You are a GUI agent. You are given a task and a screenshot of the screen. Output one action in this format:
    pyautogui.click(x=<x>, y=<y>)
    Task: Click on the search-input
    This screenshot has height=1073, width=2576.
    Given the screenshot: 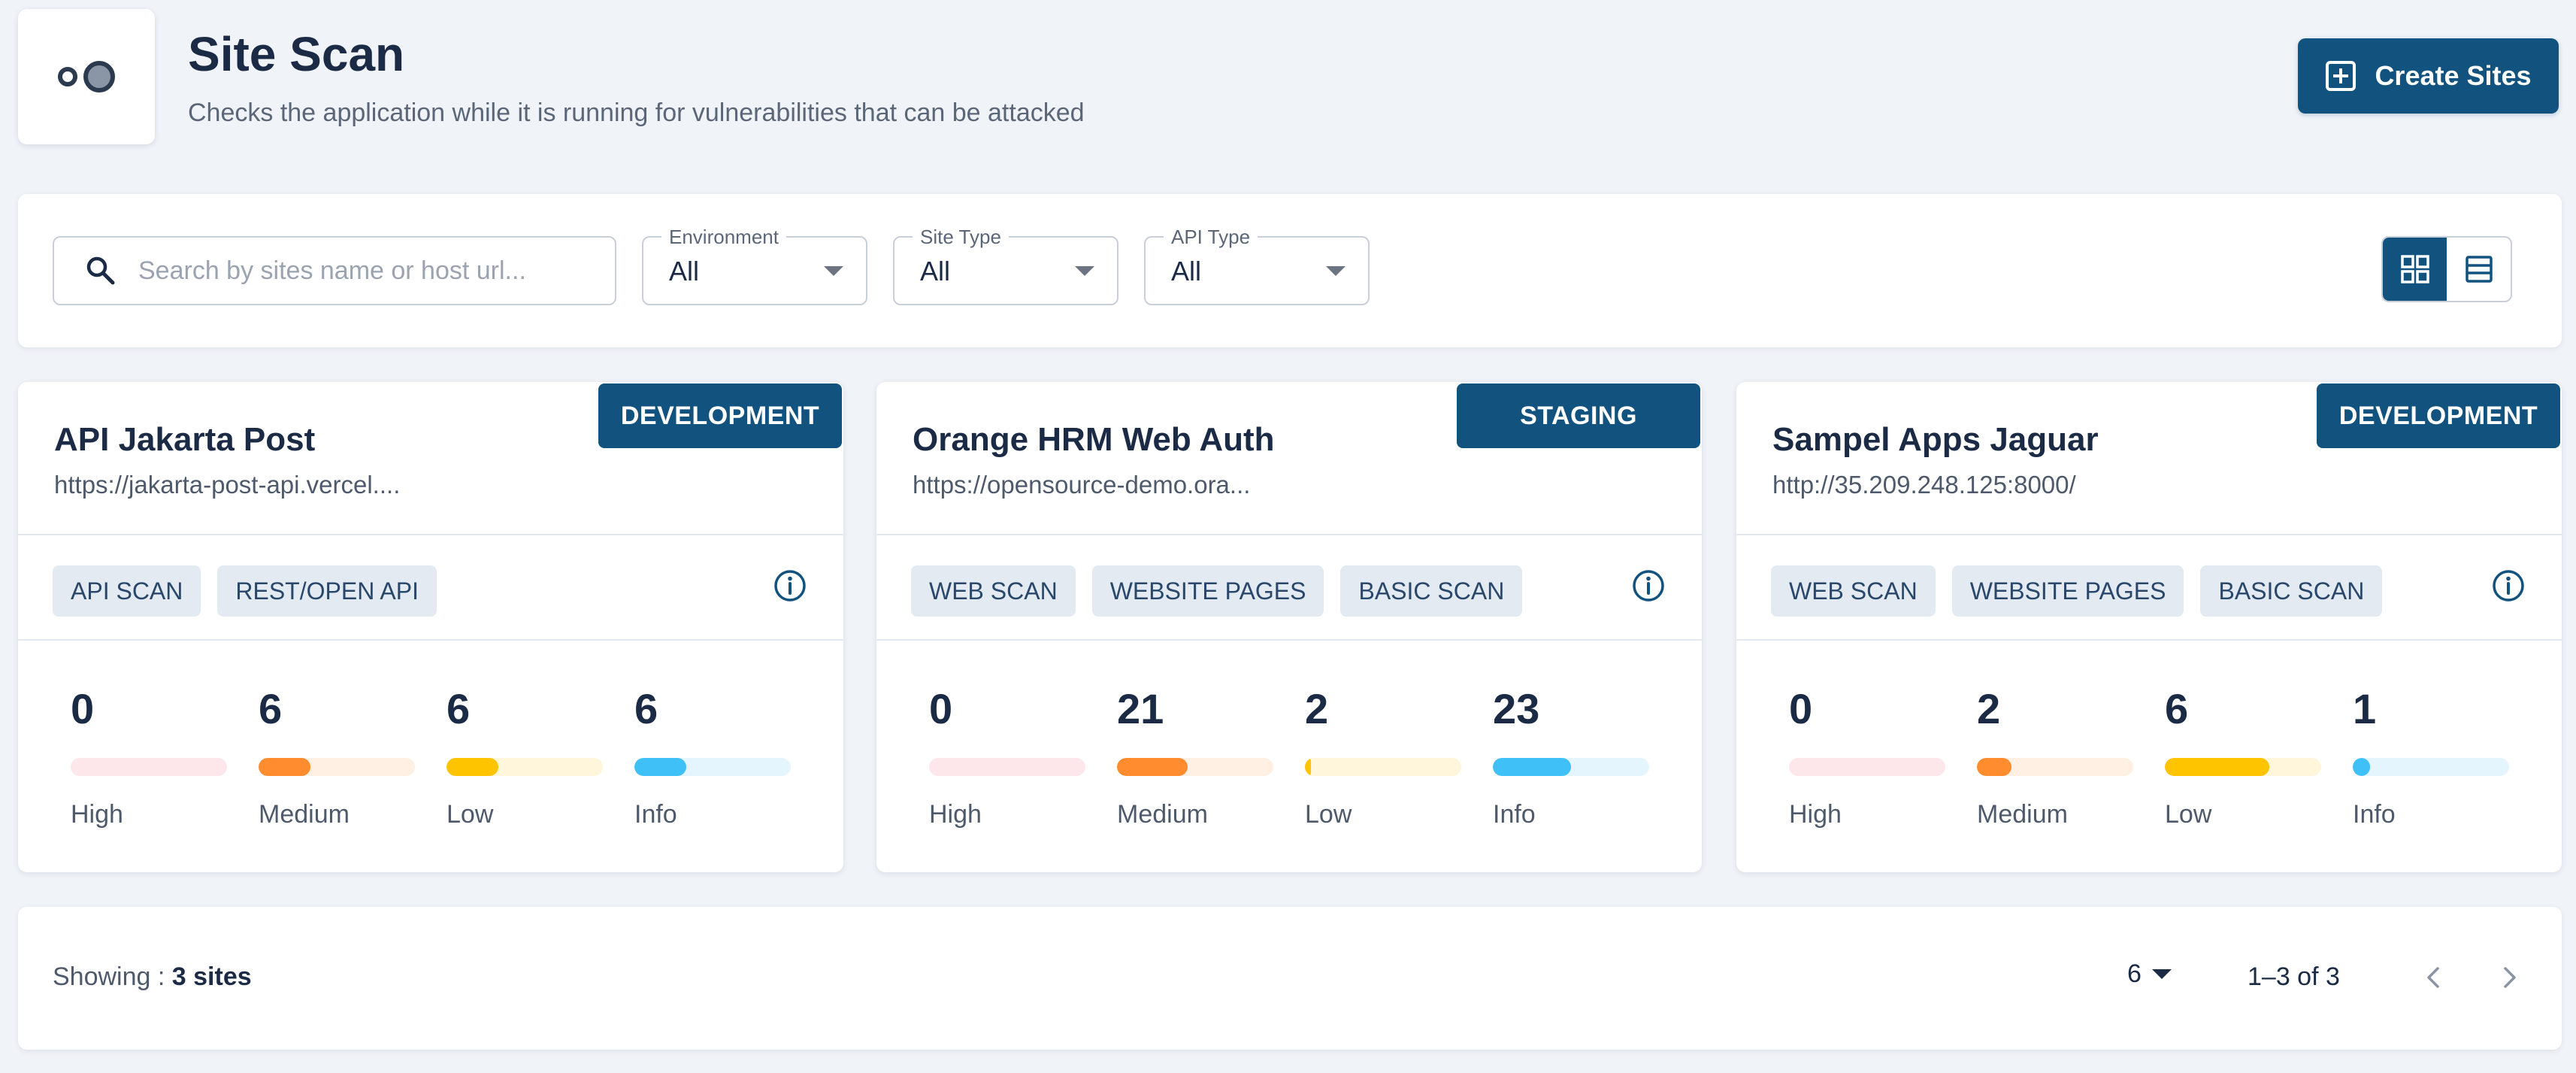 What is the action you would take?
    pyautogui.click(x=363, y=271)
    